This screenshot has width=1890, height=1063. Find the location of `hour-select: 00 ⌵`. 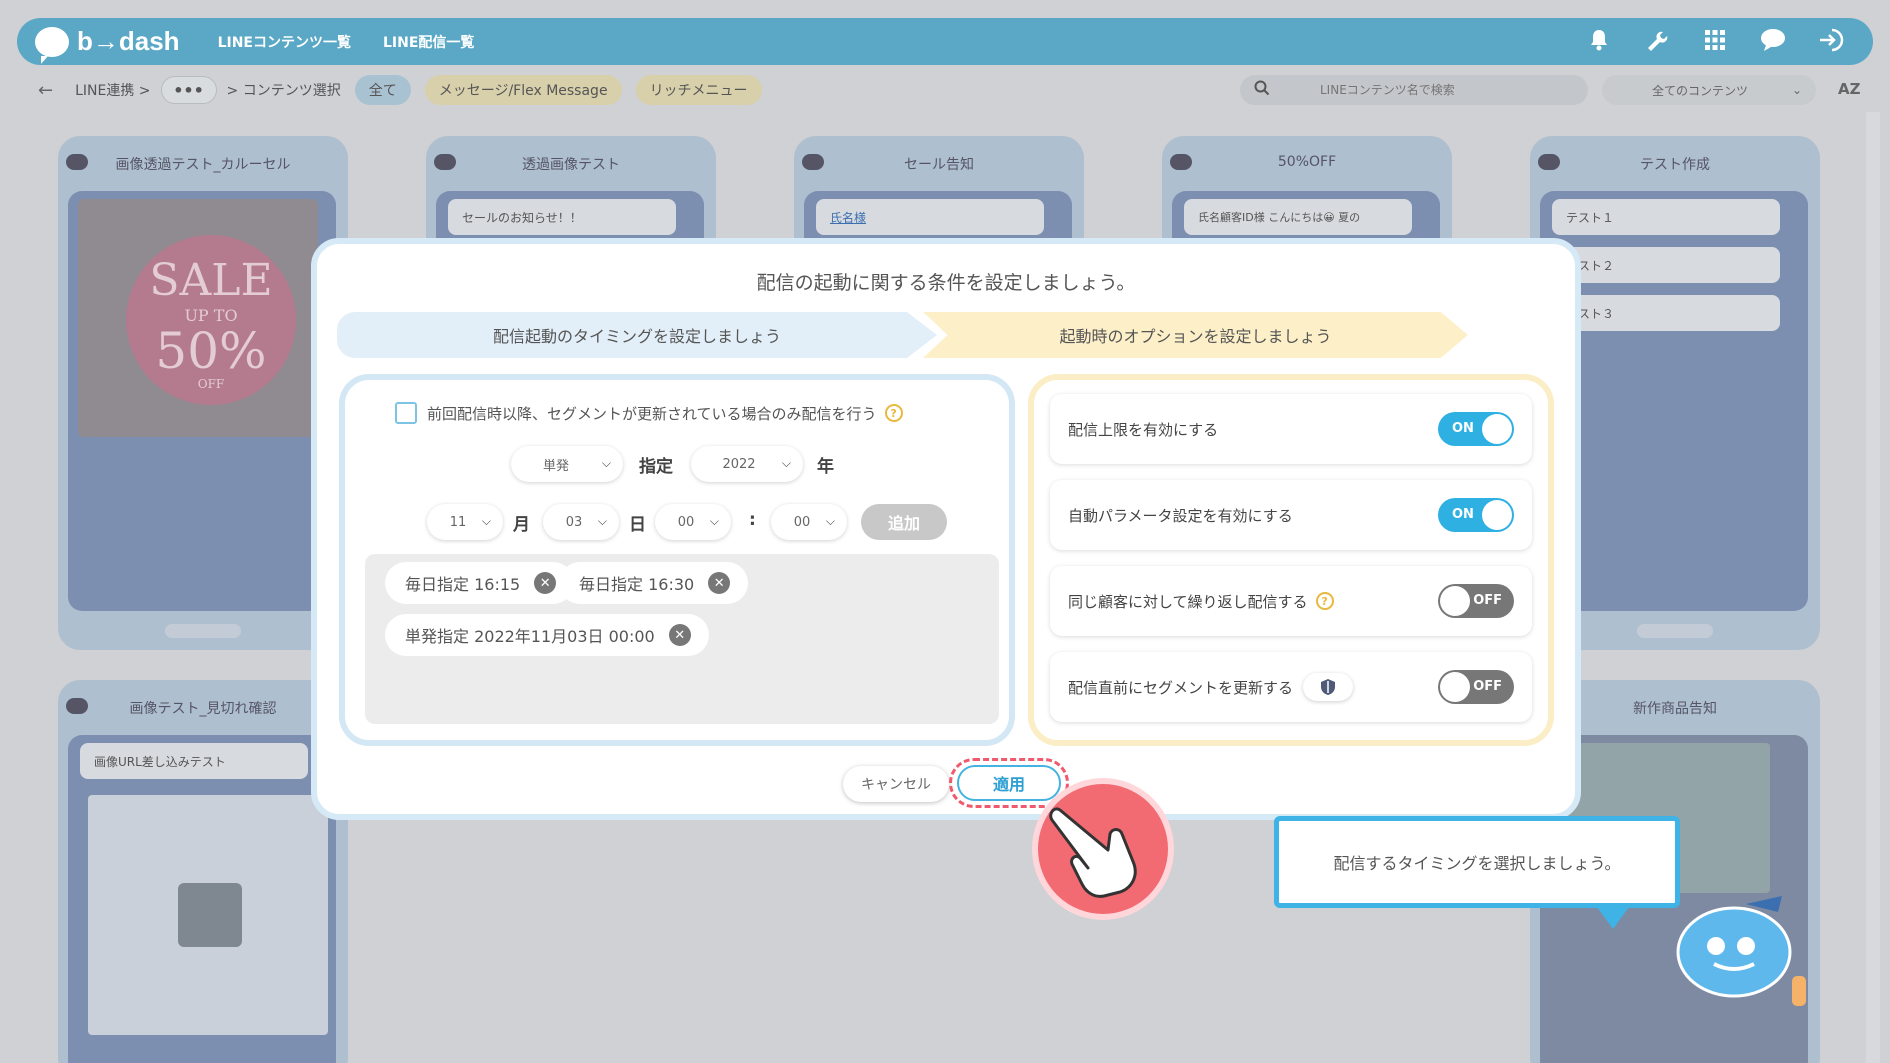

hour-select: 00 ⌵ is located at coordinates (693, 522).